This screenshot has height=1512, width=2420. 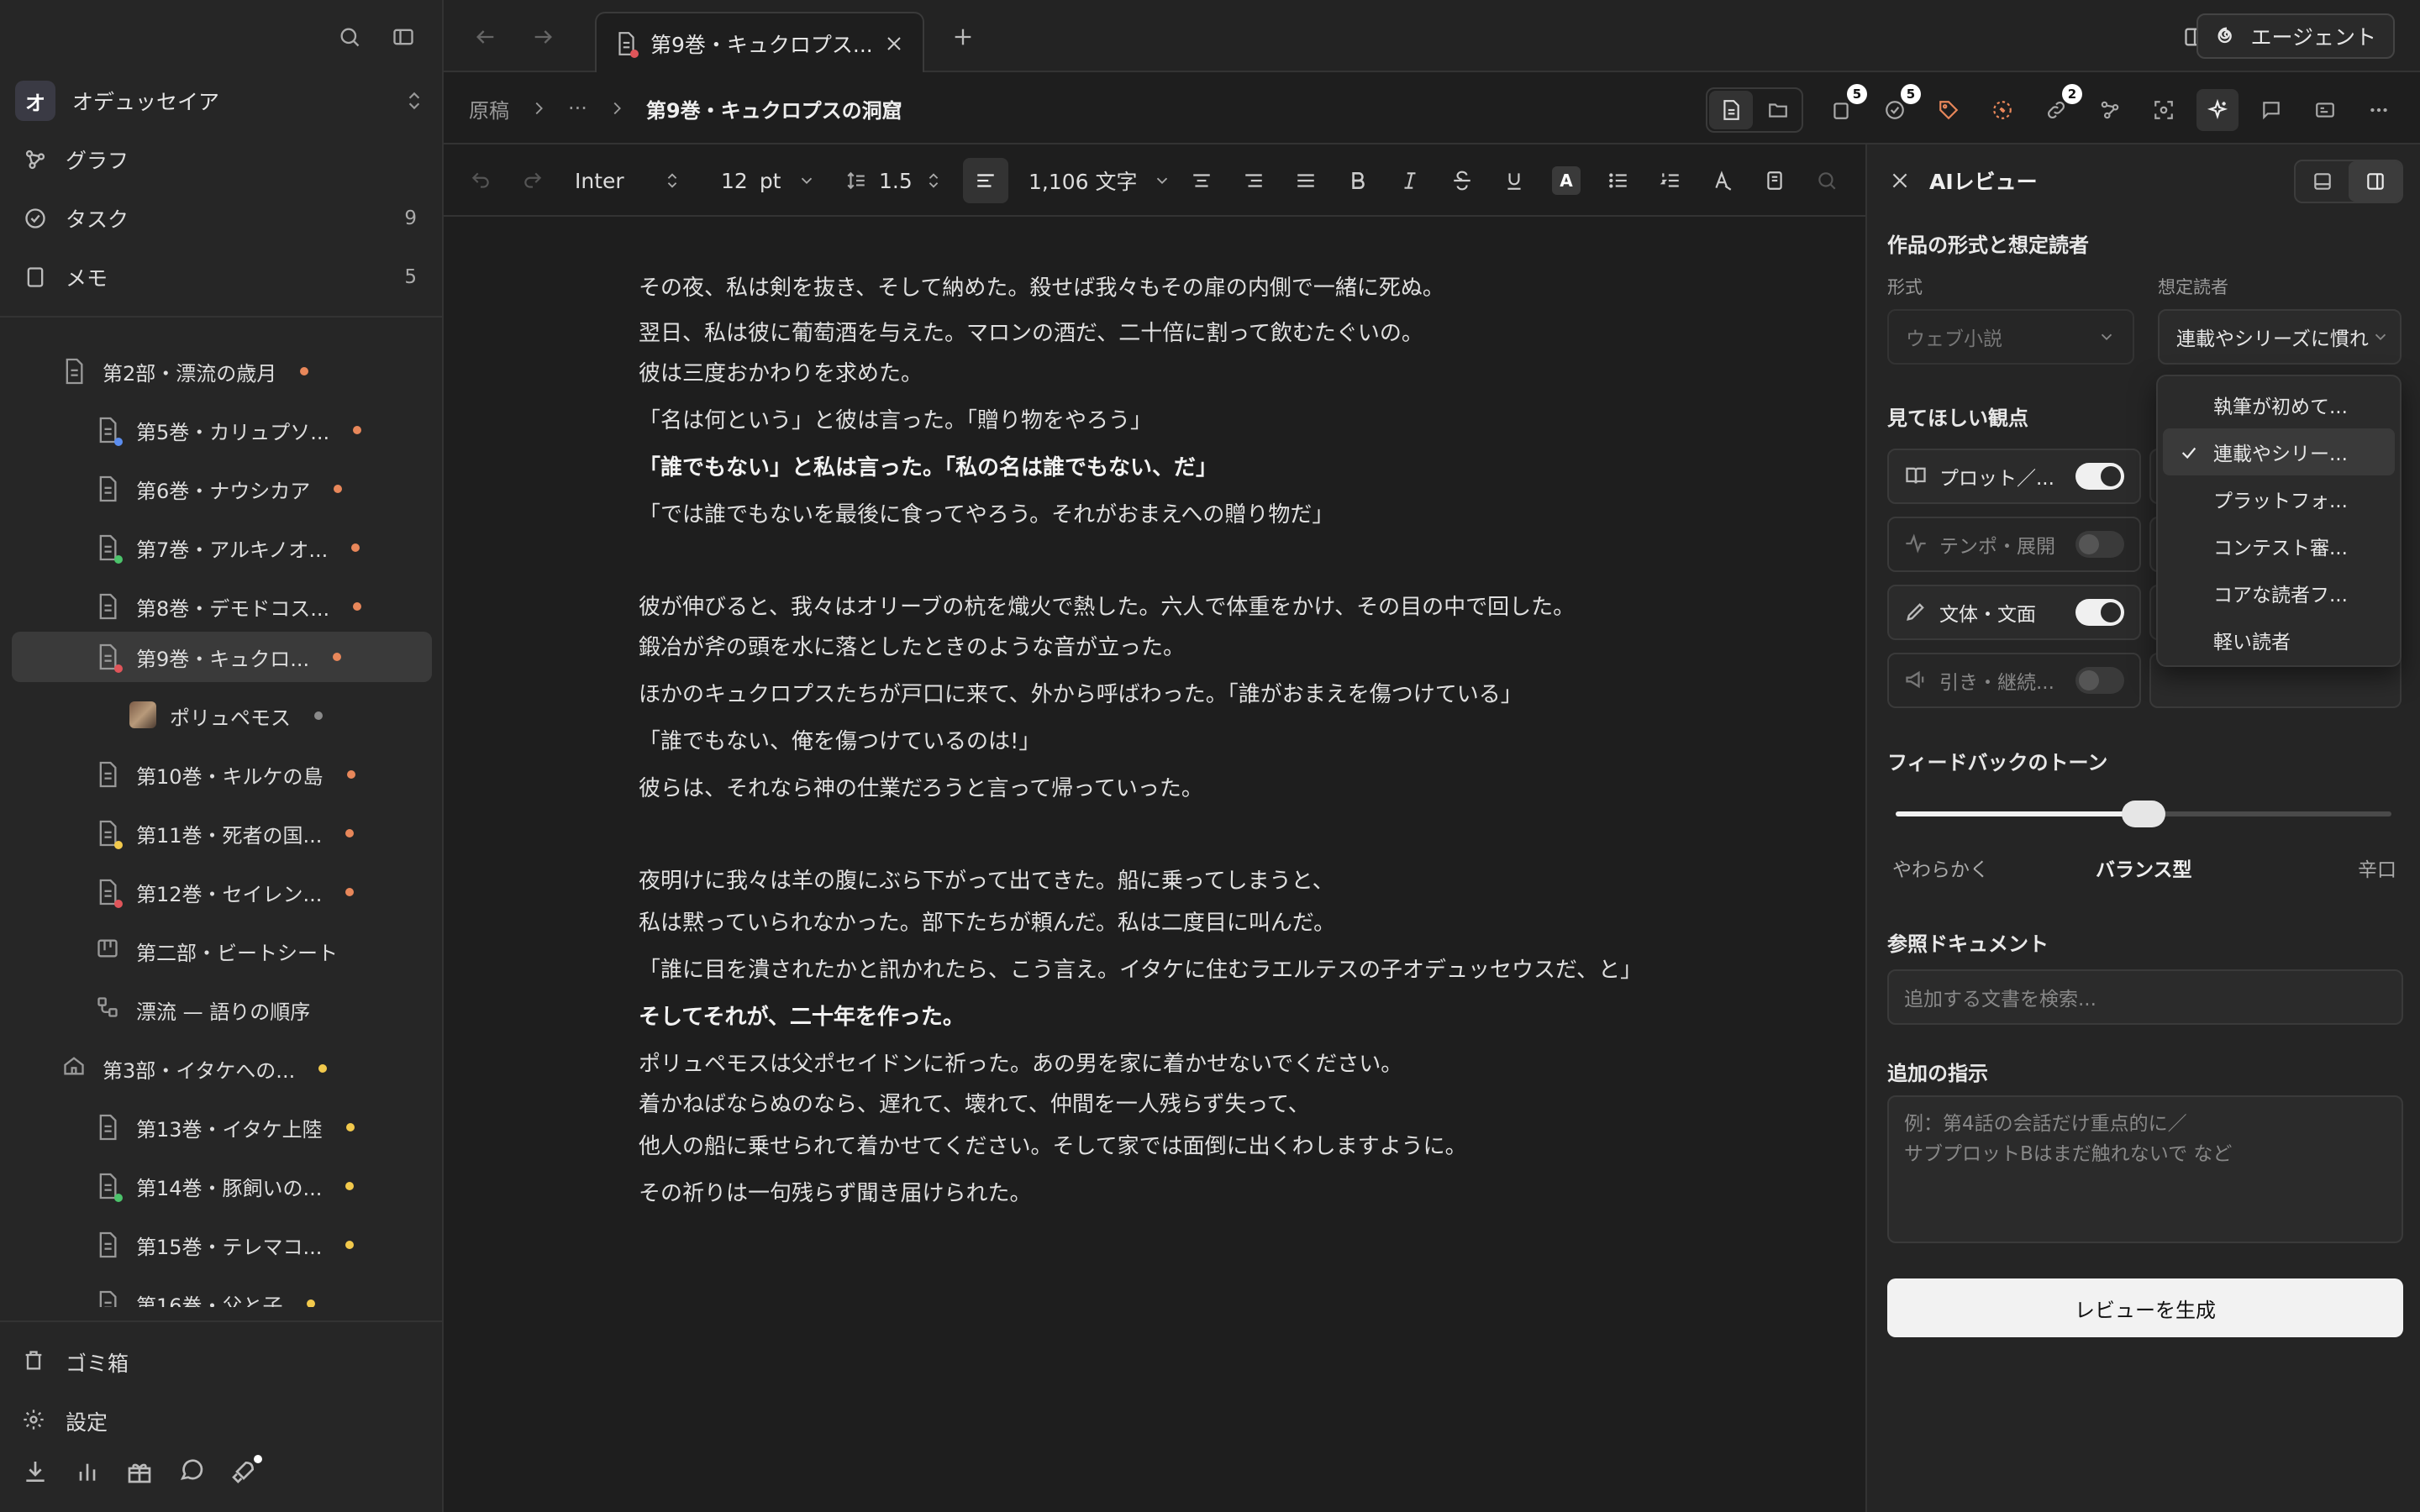 What do you see at coordinates (35, 1471) in the screenshot?
I see `download-icon` at bounding box center [35, 1471].